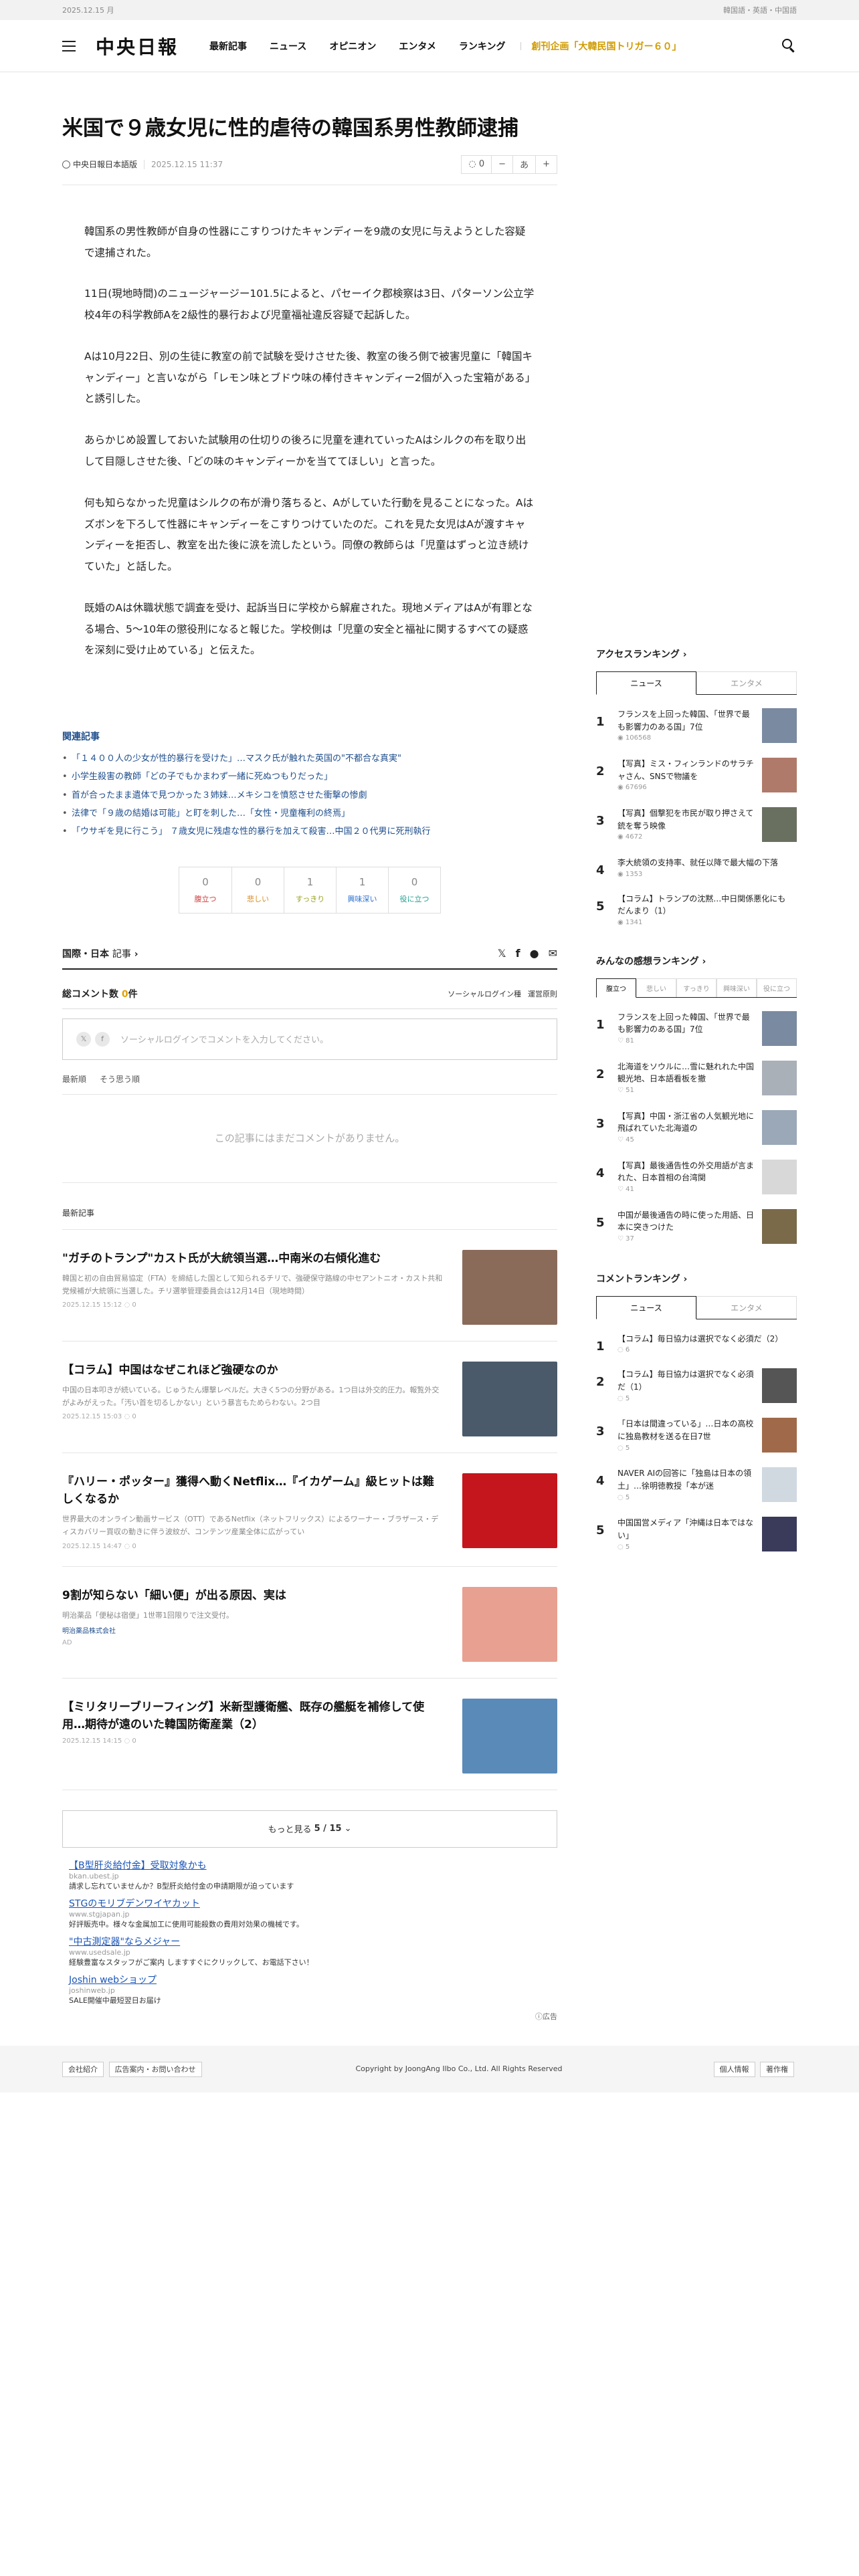  What do you see at coordinates (310, 2017) in the screenshot?
I see `ads-label: ⓘ広告` at bounding box center [310, 2017].